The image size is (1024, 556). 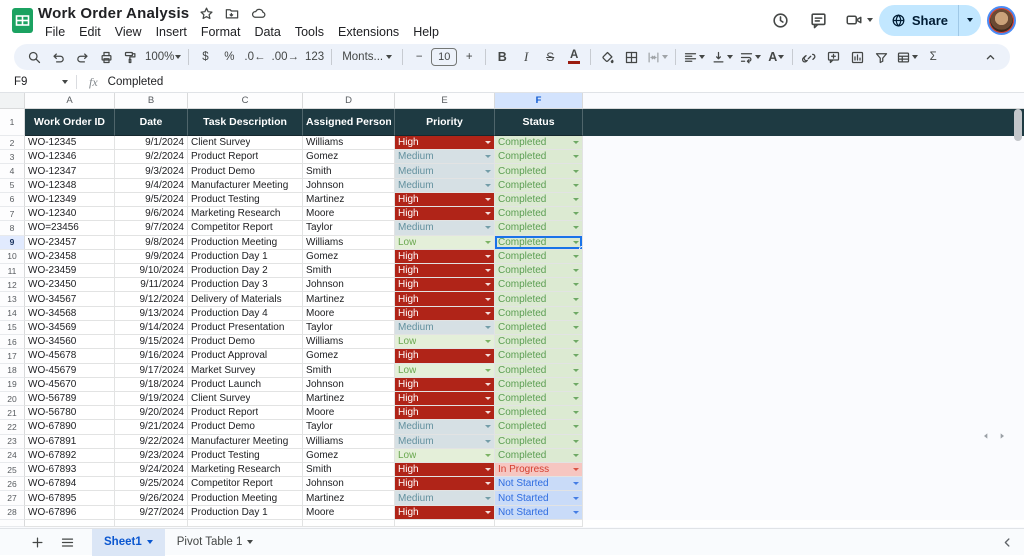 I want to click on sheet-tab-pivot-table-1: Pivot Table 1, so click(x=215, y=542).